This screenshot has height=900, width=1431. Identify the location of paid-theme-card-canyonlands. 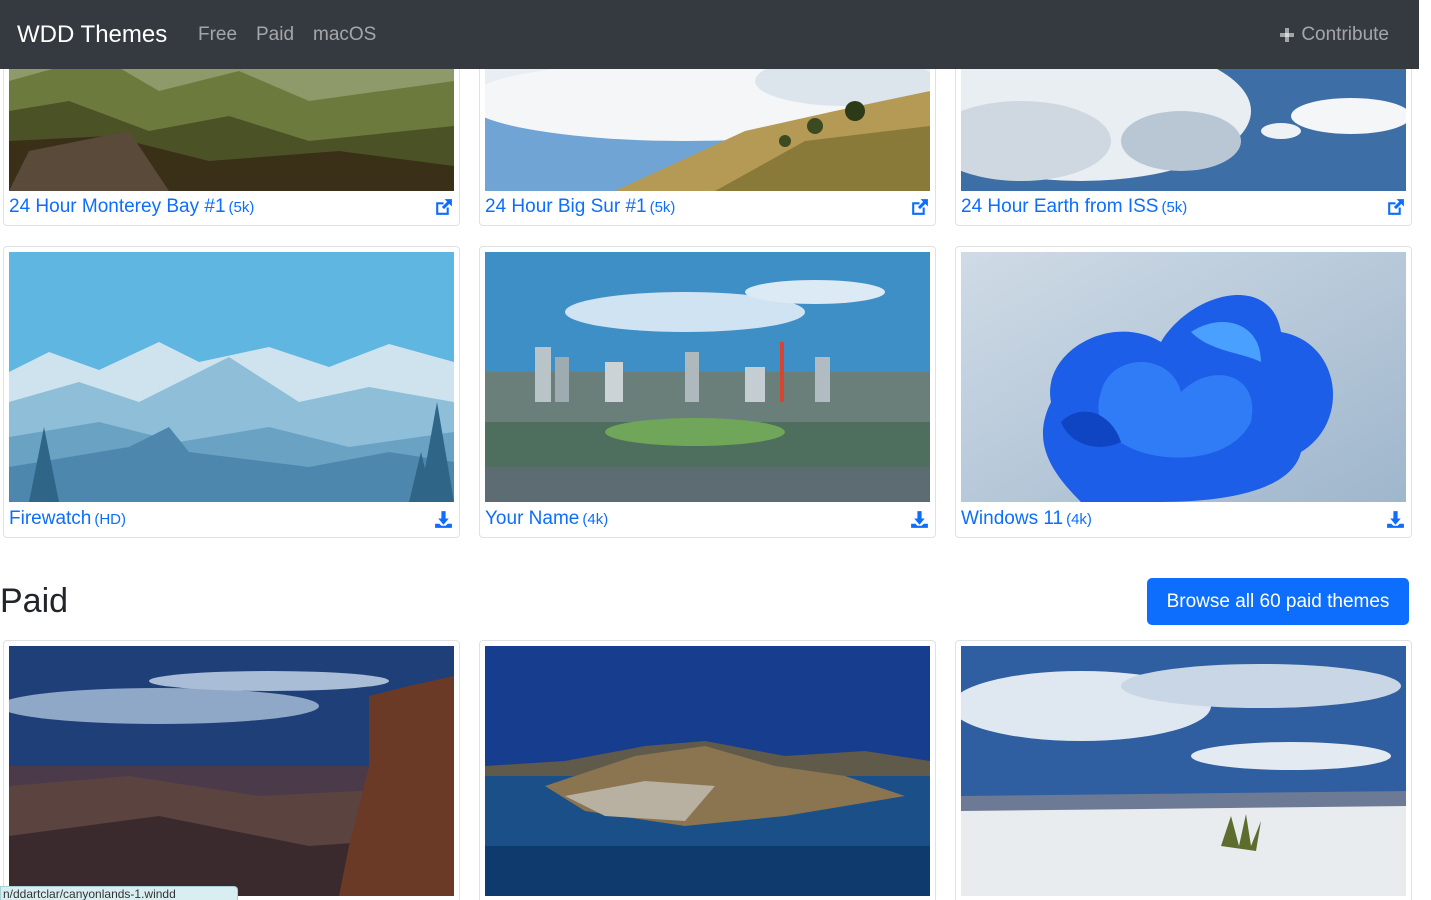
(231, 770).